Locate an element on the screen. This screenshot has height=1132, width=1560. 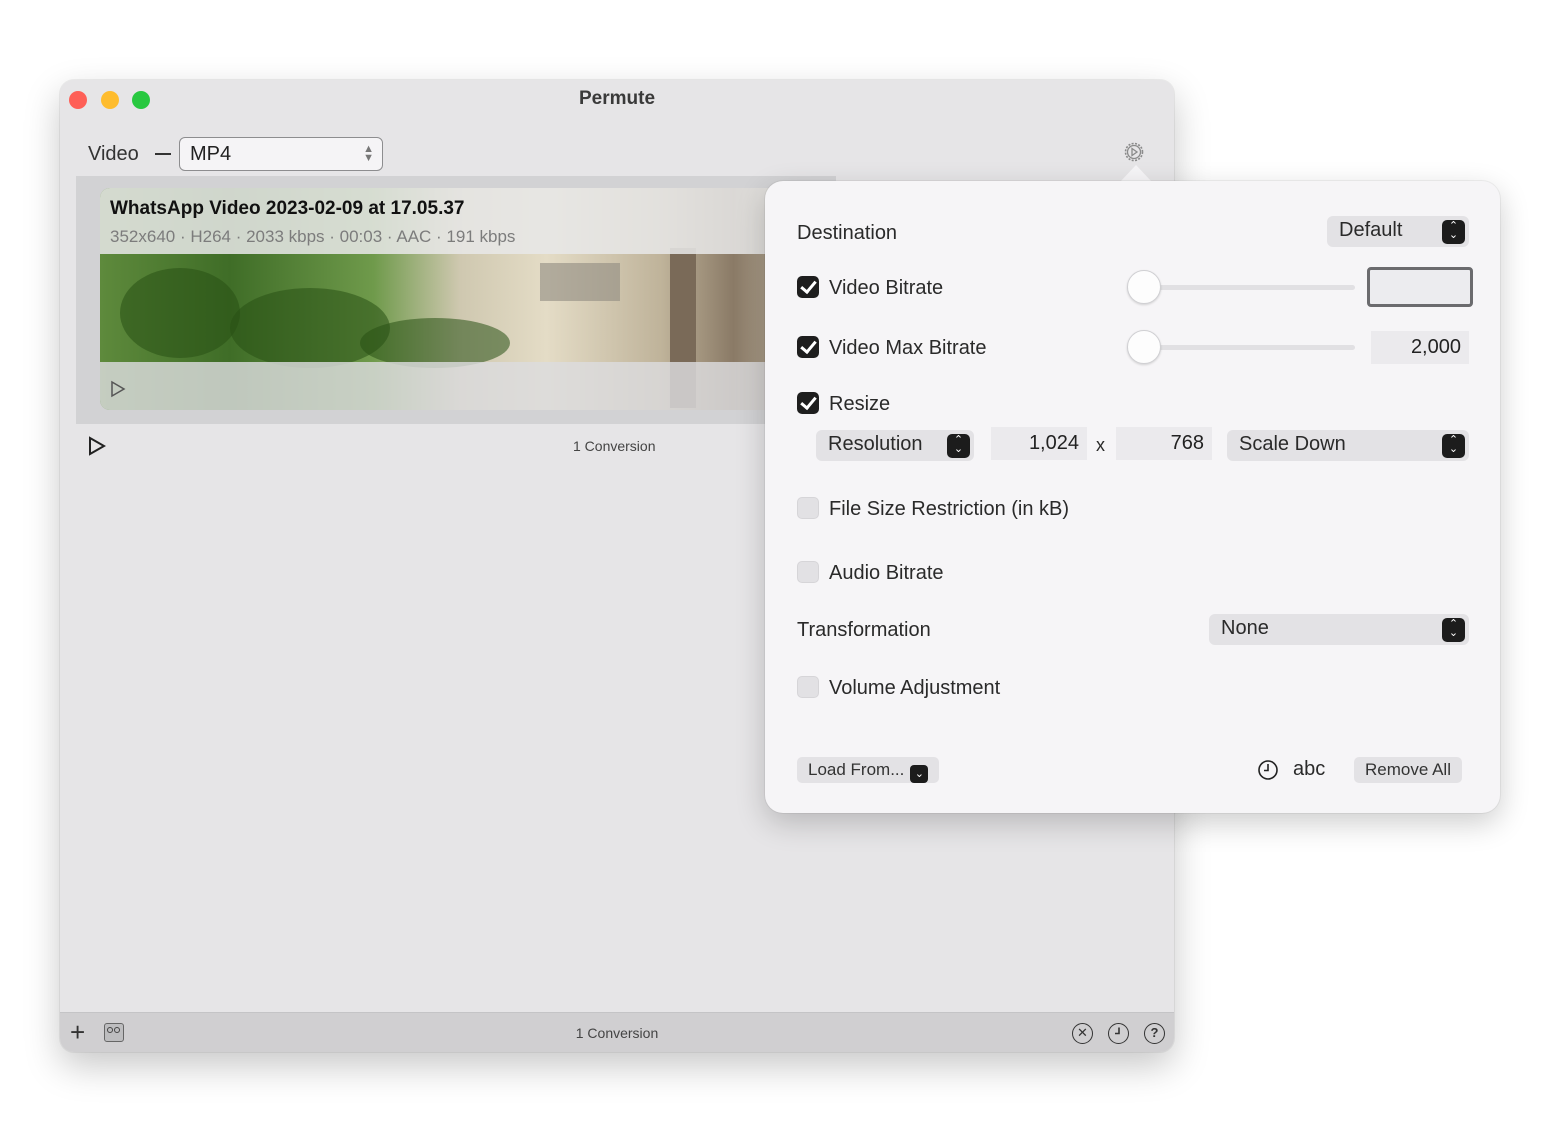
select-arrows-icon: ▲ ▼ is located at coordinates (368, 153).